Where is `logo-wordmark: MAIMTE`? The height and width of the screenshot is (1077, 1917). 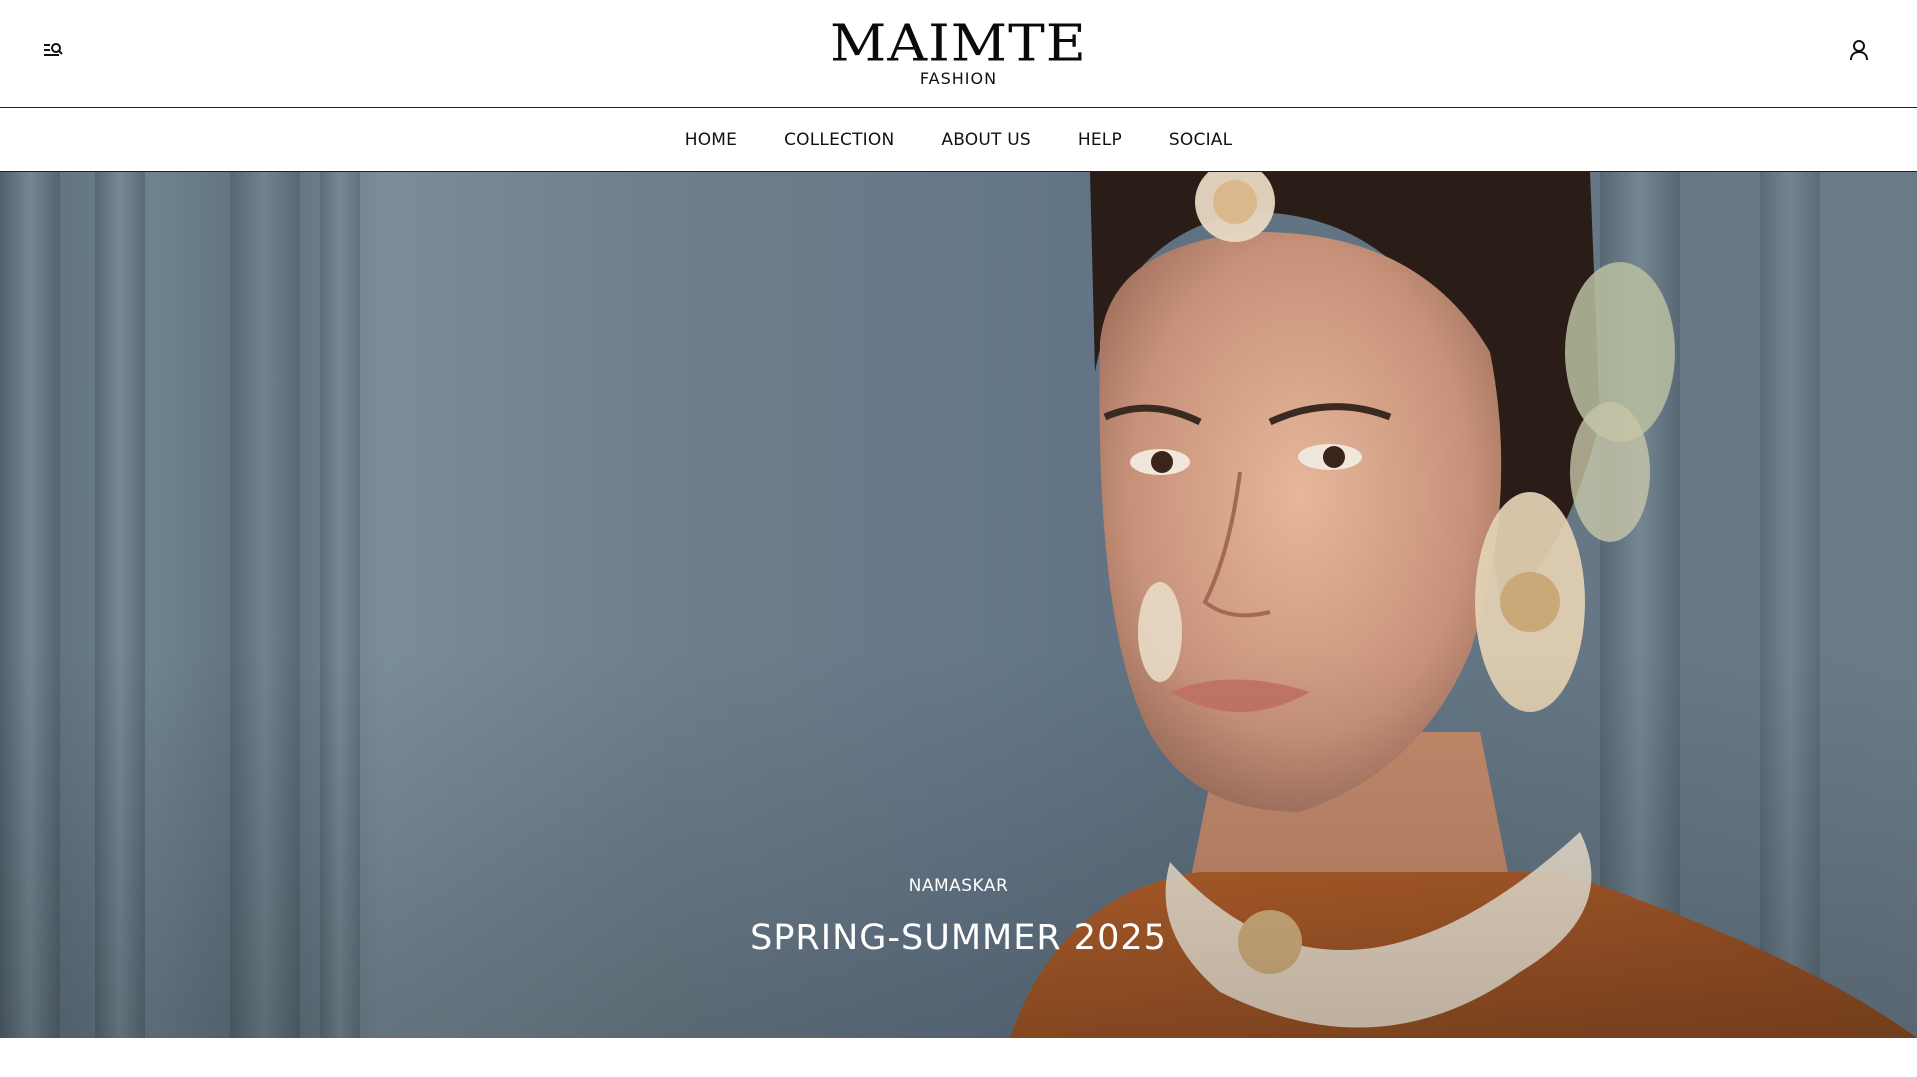
logo-wordmark: MAIMTE is located at coordinates (958, 43).